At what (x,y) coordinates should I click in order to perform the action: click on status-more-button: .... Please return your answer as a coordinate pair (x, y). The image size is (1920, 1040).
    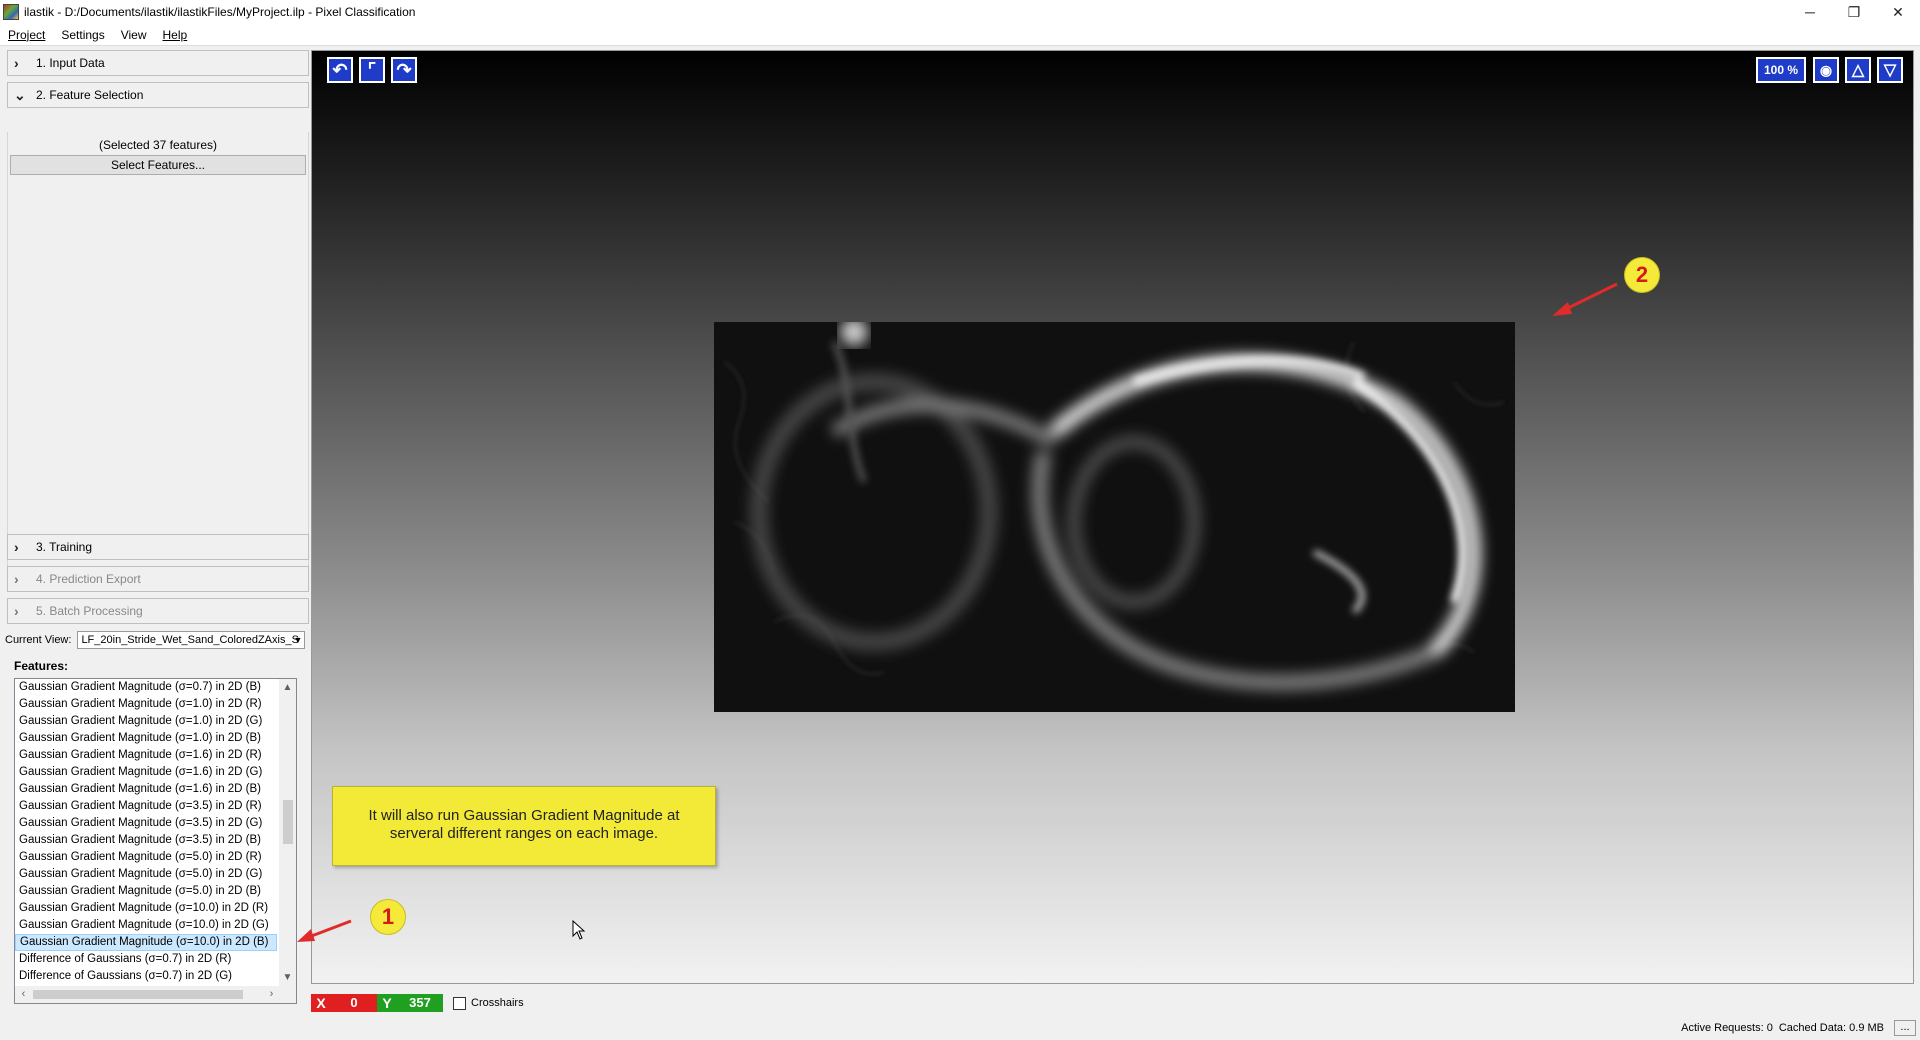
    Looking at the image, I should click on (1905, 1028).